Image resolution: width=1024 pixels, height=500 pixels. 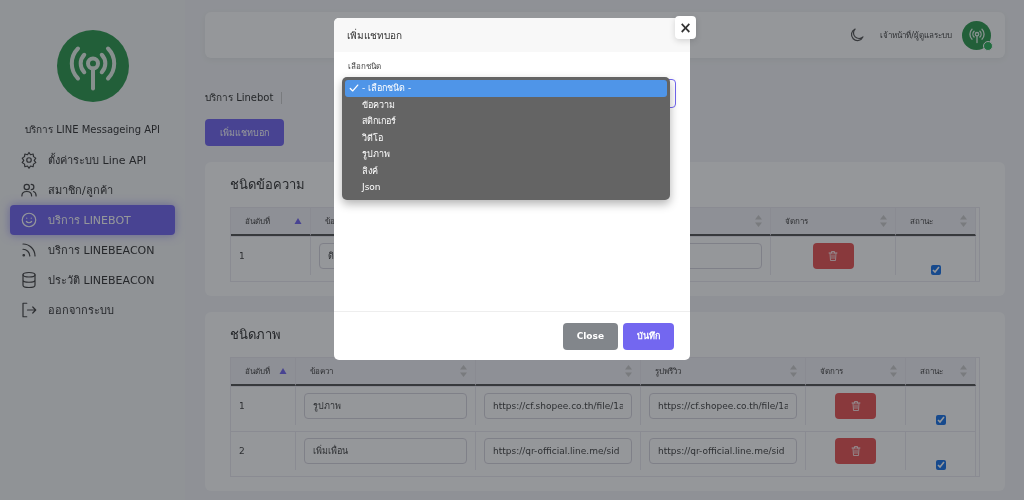 I want to click on rss-icon, so click(x=29, y=250).